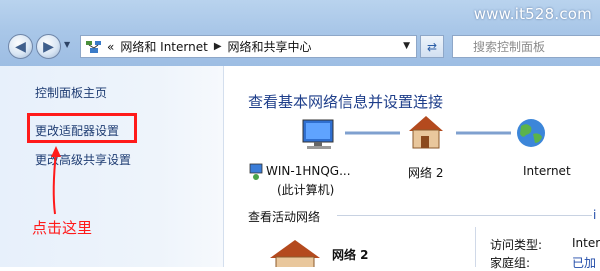 The height and width of the screenshot is (271, 600). What do you see at coordinates (425, 172) in the screenshot?
I see `network-label: 网络 2` at bounding box center [425, 172].